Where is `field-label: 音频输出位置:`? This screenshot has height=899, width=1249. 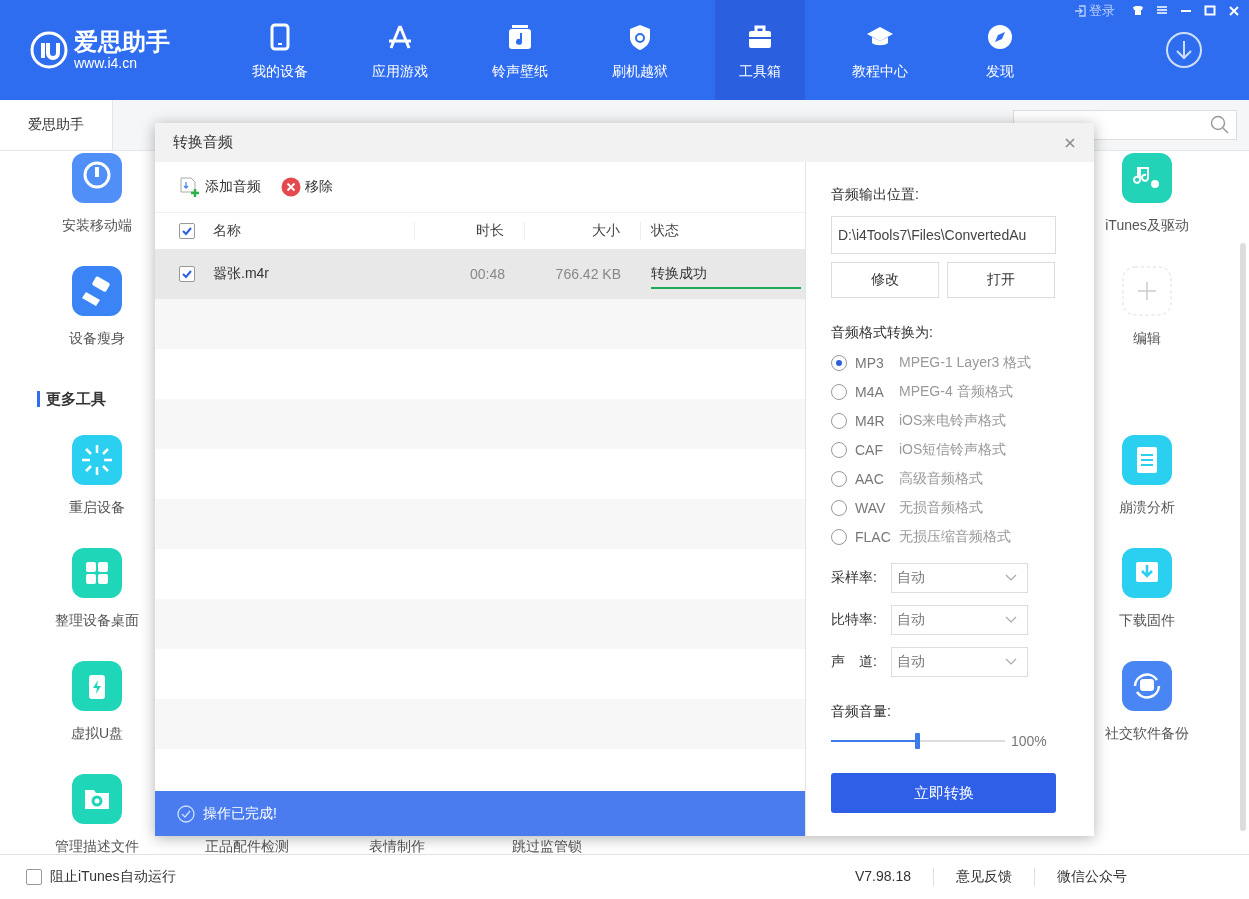
field-label: 音频输出位置: is located at coordinates (875, 195).